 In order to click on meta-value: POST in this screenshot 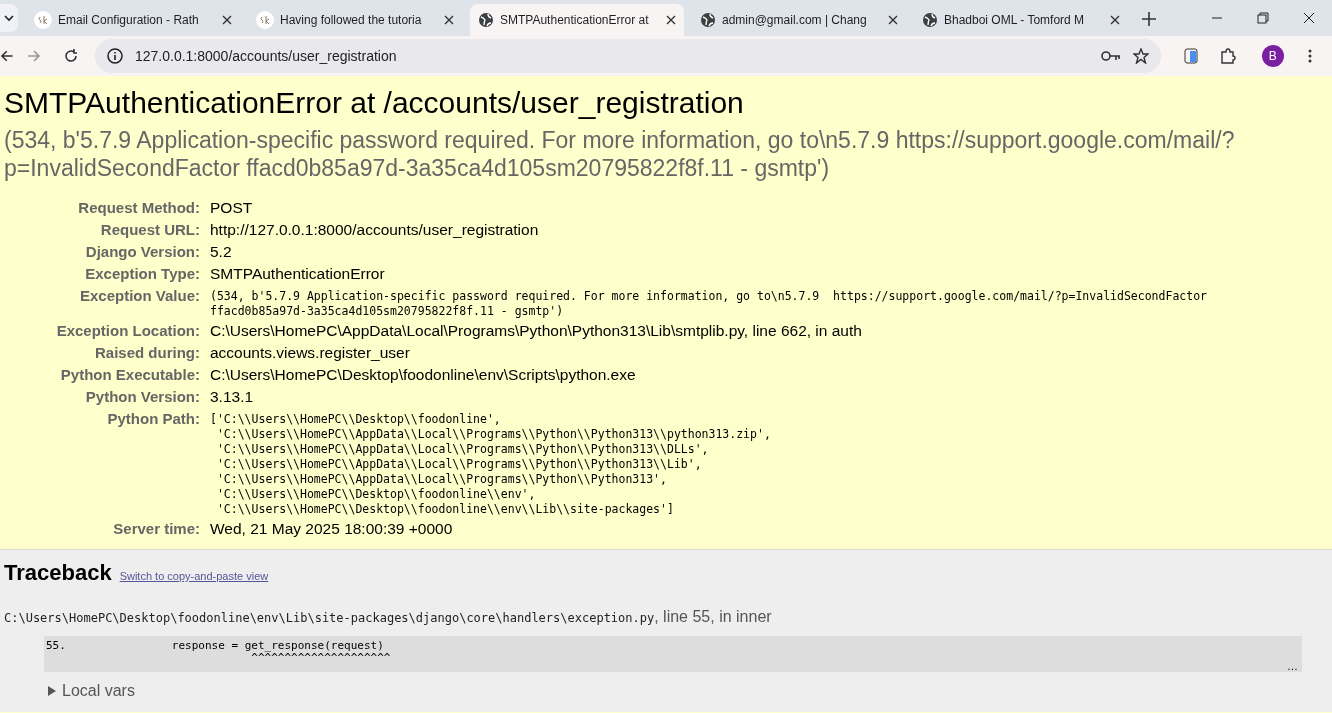, I will do `click(231, 207)`.